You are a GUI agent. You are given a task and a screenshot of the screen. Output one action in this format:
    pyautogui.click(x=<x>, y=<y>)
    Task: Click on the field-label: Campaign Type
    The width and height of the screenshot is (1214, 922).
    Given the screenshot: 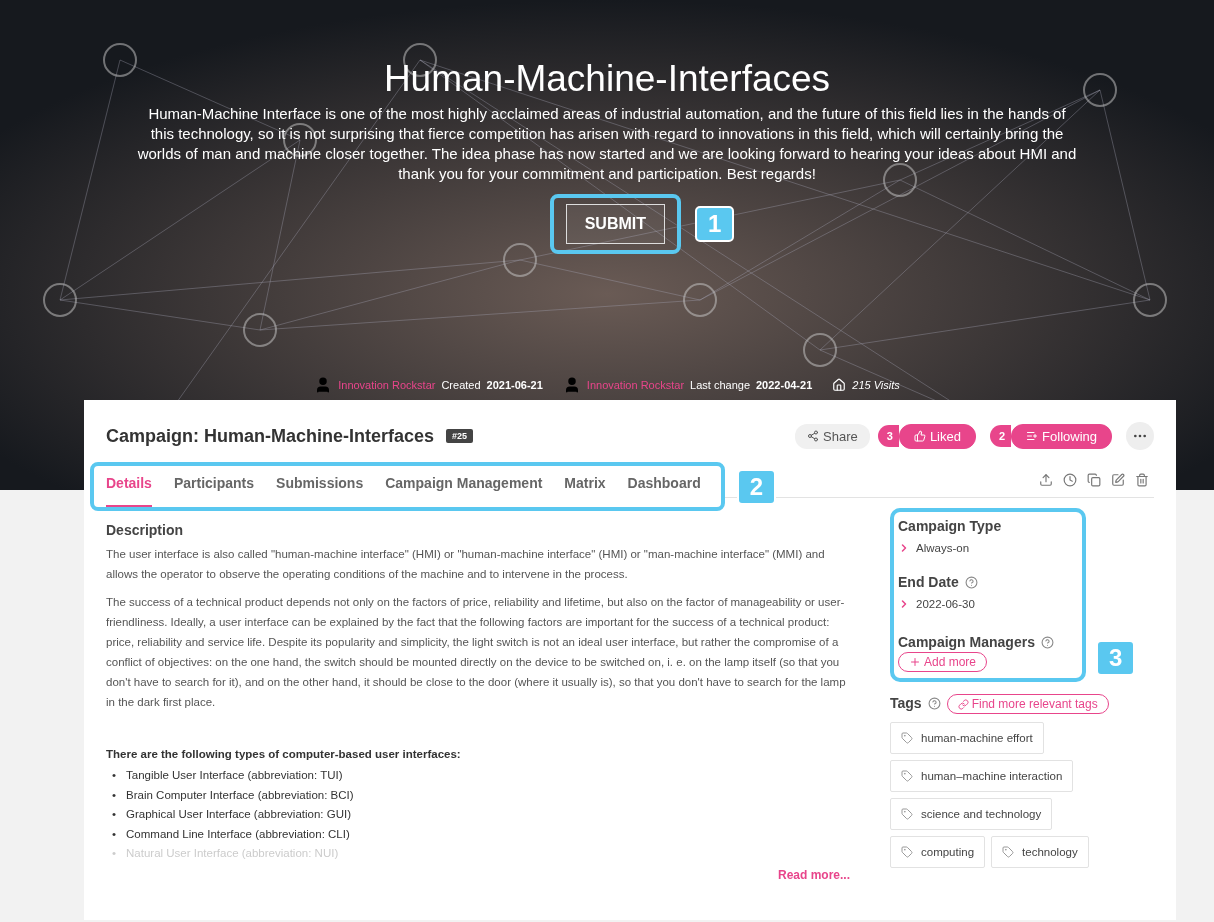 What is the action you would take?
    pyautogui.click(x=950, y=526)
    